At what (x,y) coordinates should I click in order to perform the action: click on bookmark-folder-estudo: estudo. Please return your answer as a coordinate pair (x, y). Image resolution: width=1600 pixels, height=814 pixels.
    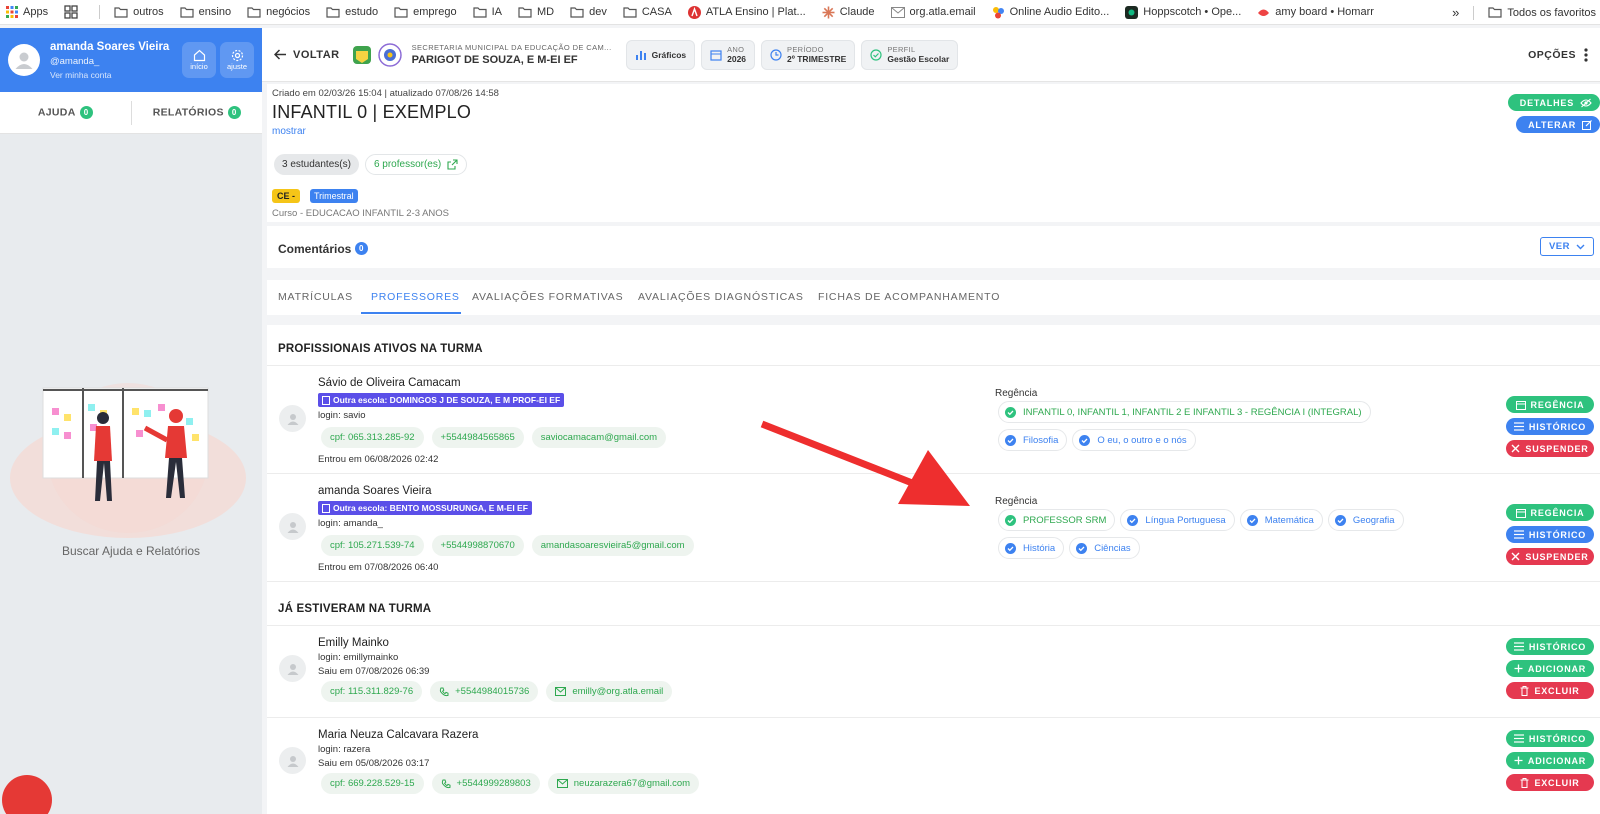
    Looking at the image, I should click on (352, 12).